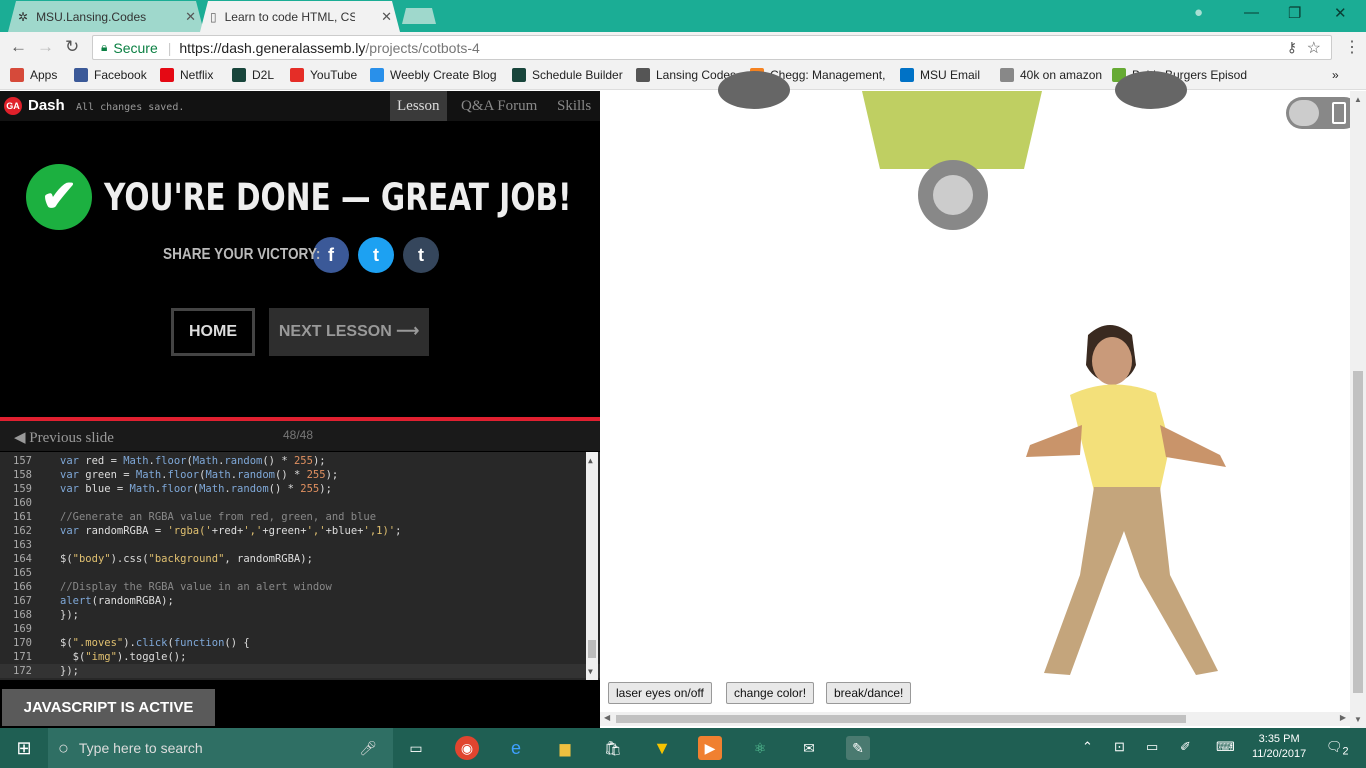 The height and width of the screenshot is (768, 1366). What do you see at coordinates (710, 748) in the screenshot?
I see `media-player-icon: ▶` at bounding box center [710, 748].